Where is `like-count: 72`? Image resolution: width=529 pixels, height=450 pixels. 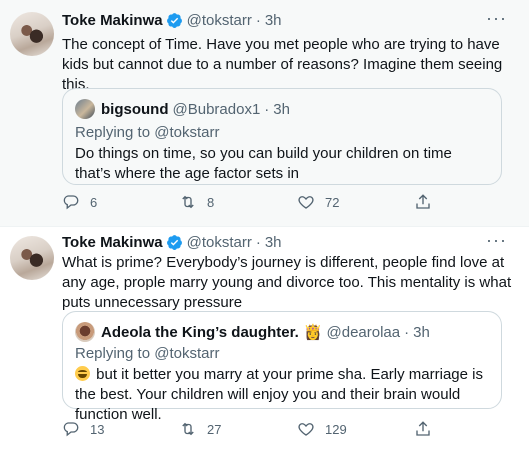 like-count: 72 is located at coordinates (332, 202).